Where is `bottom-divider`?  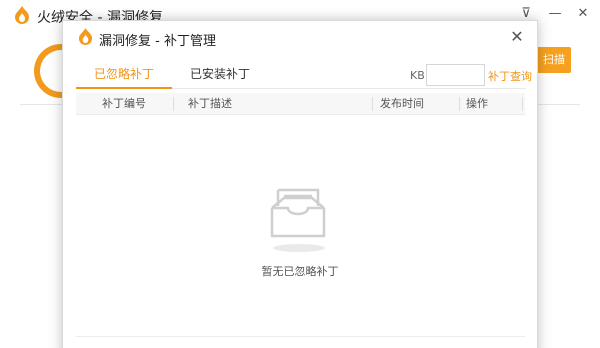
bottom-divider is located at coordinates (300, 336).